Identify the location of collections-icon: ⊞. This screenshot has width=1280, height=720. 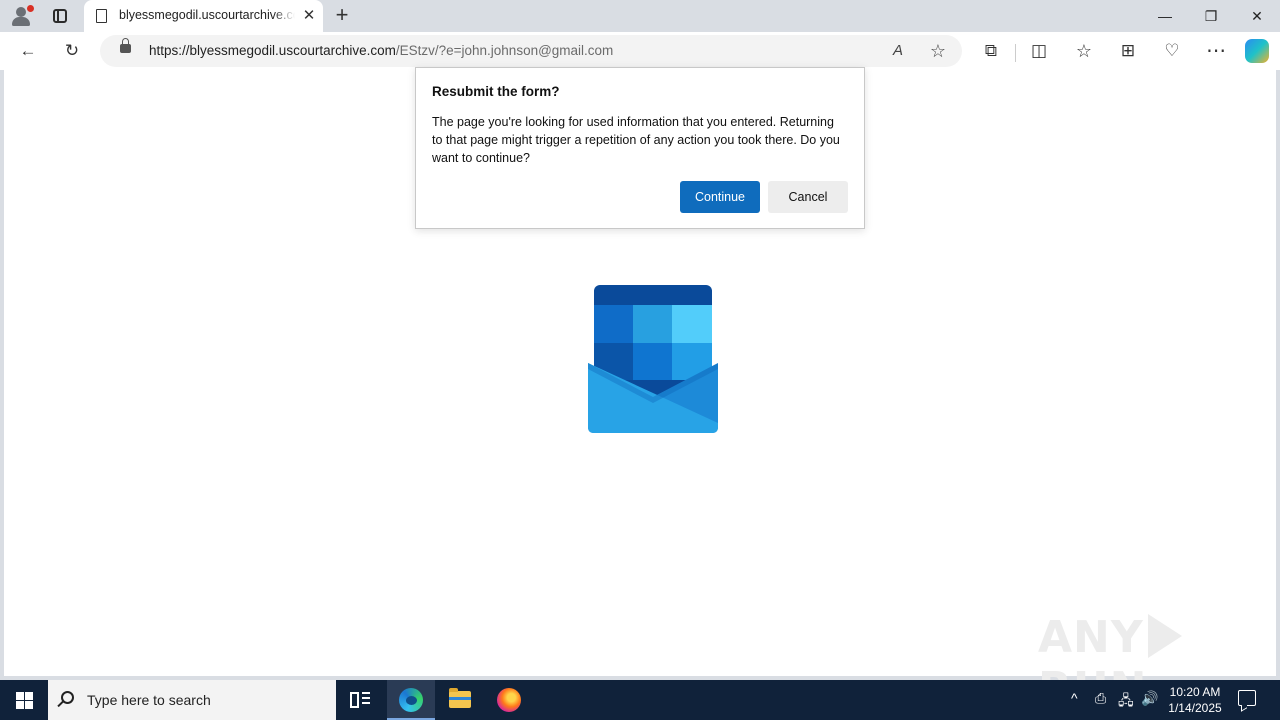
(1128, 51).